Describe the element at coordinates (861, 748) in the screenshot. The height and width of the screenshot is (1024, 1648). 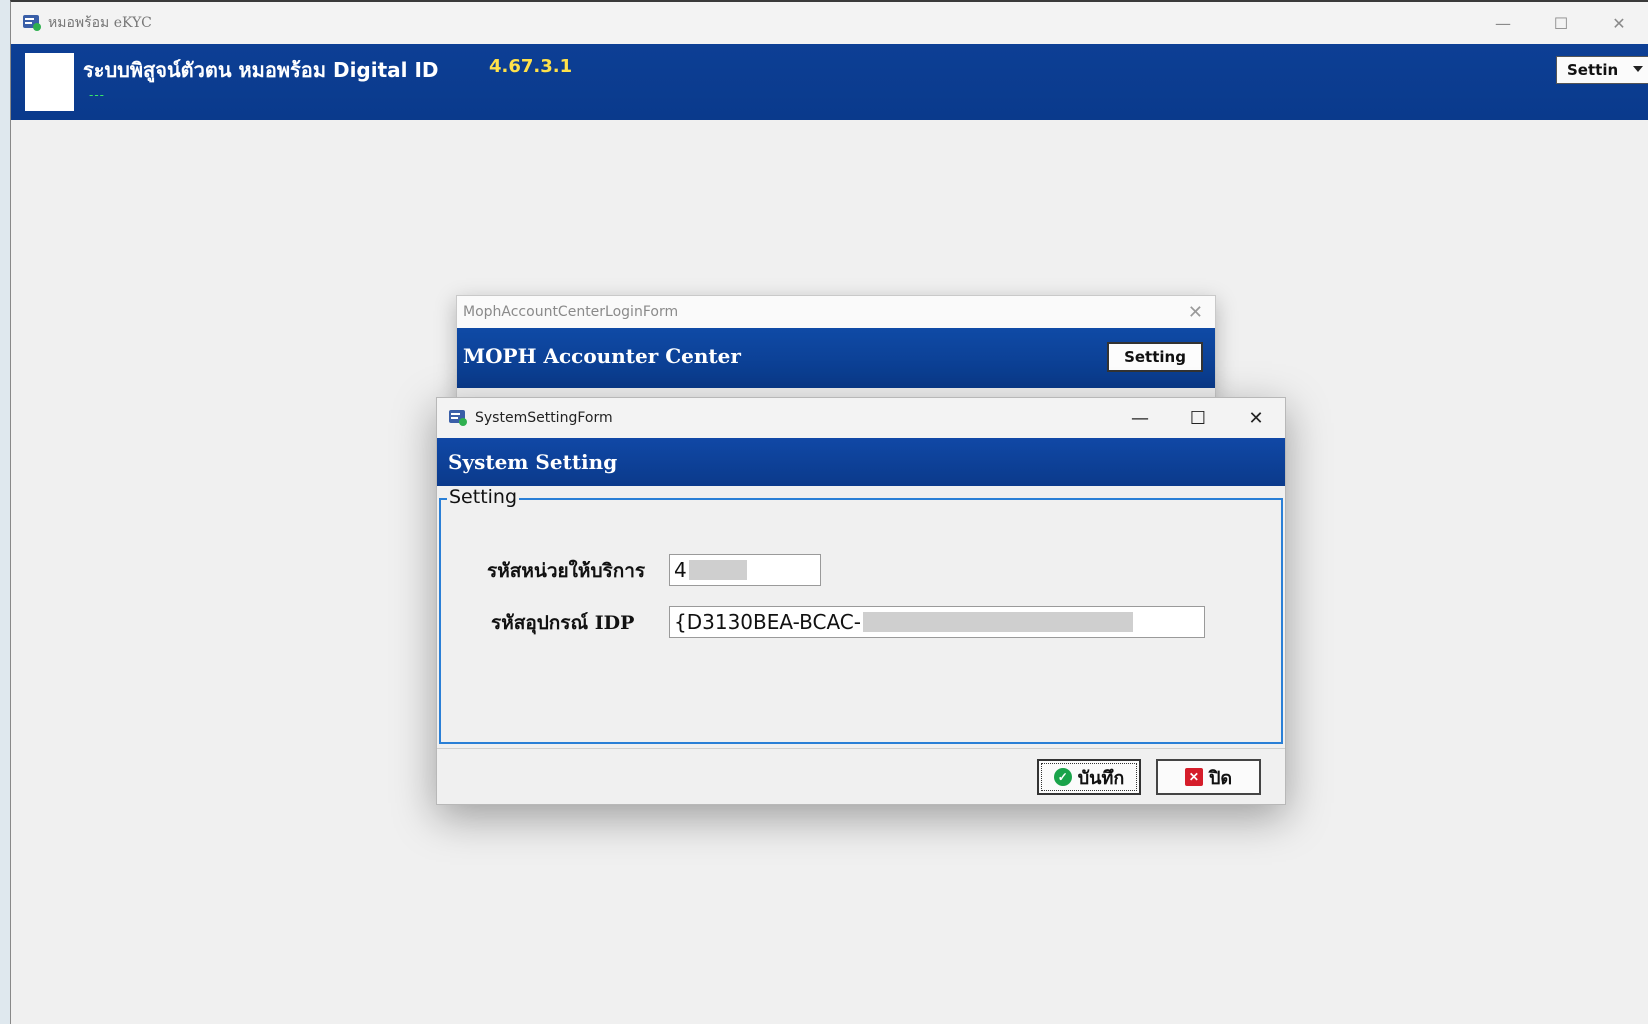
I see `footer-divider` at that location.